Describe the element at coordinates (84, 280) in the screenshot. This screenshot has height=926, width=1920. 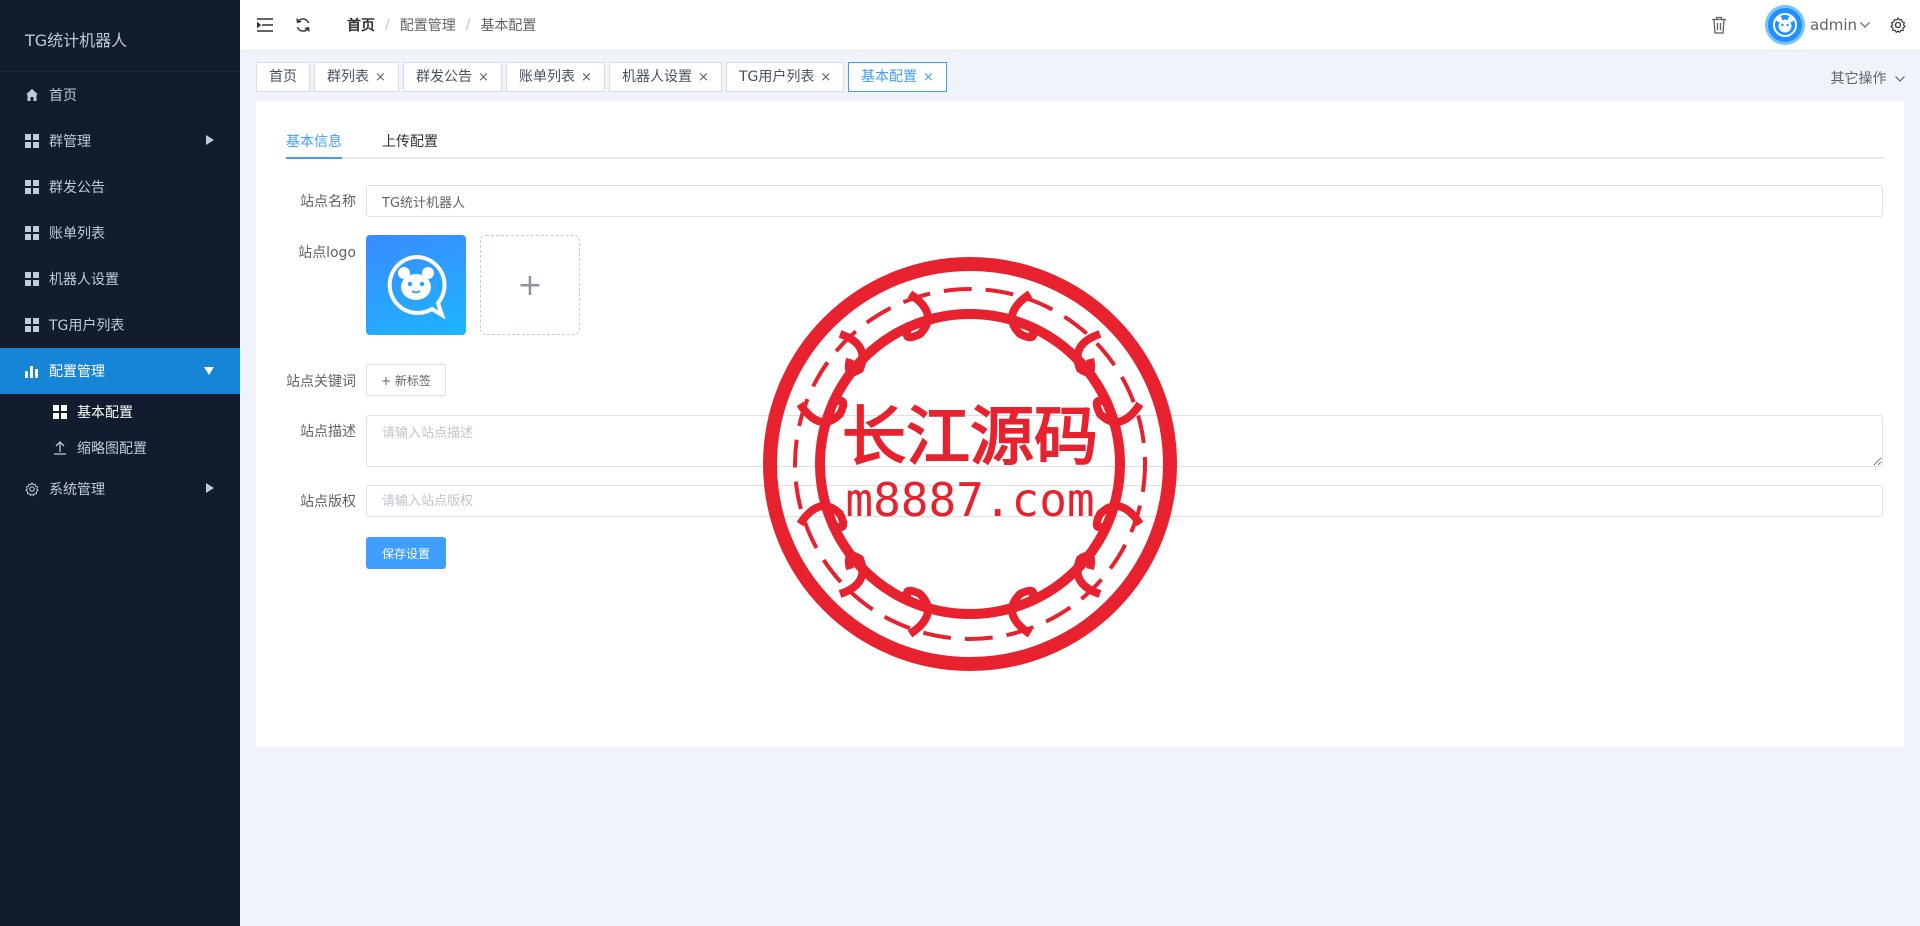
I see `sidebar-item-label: 机器人设置` at that location.